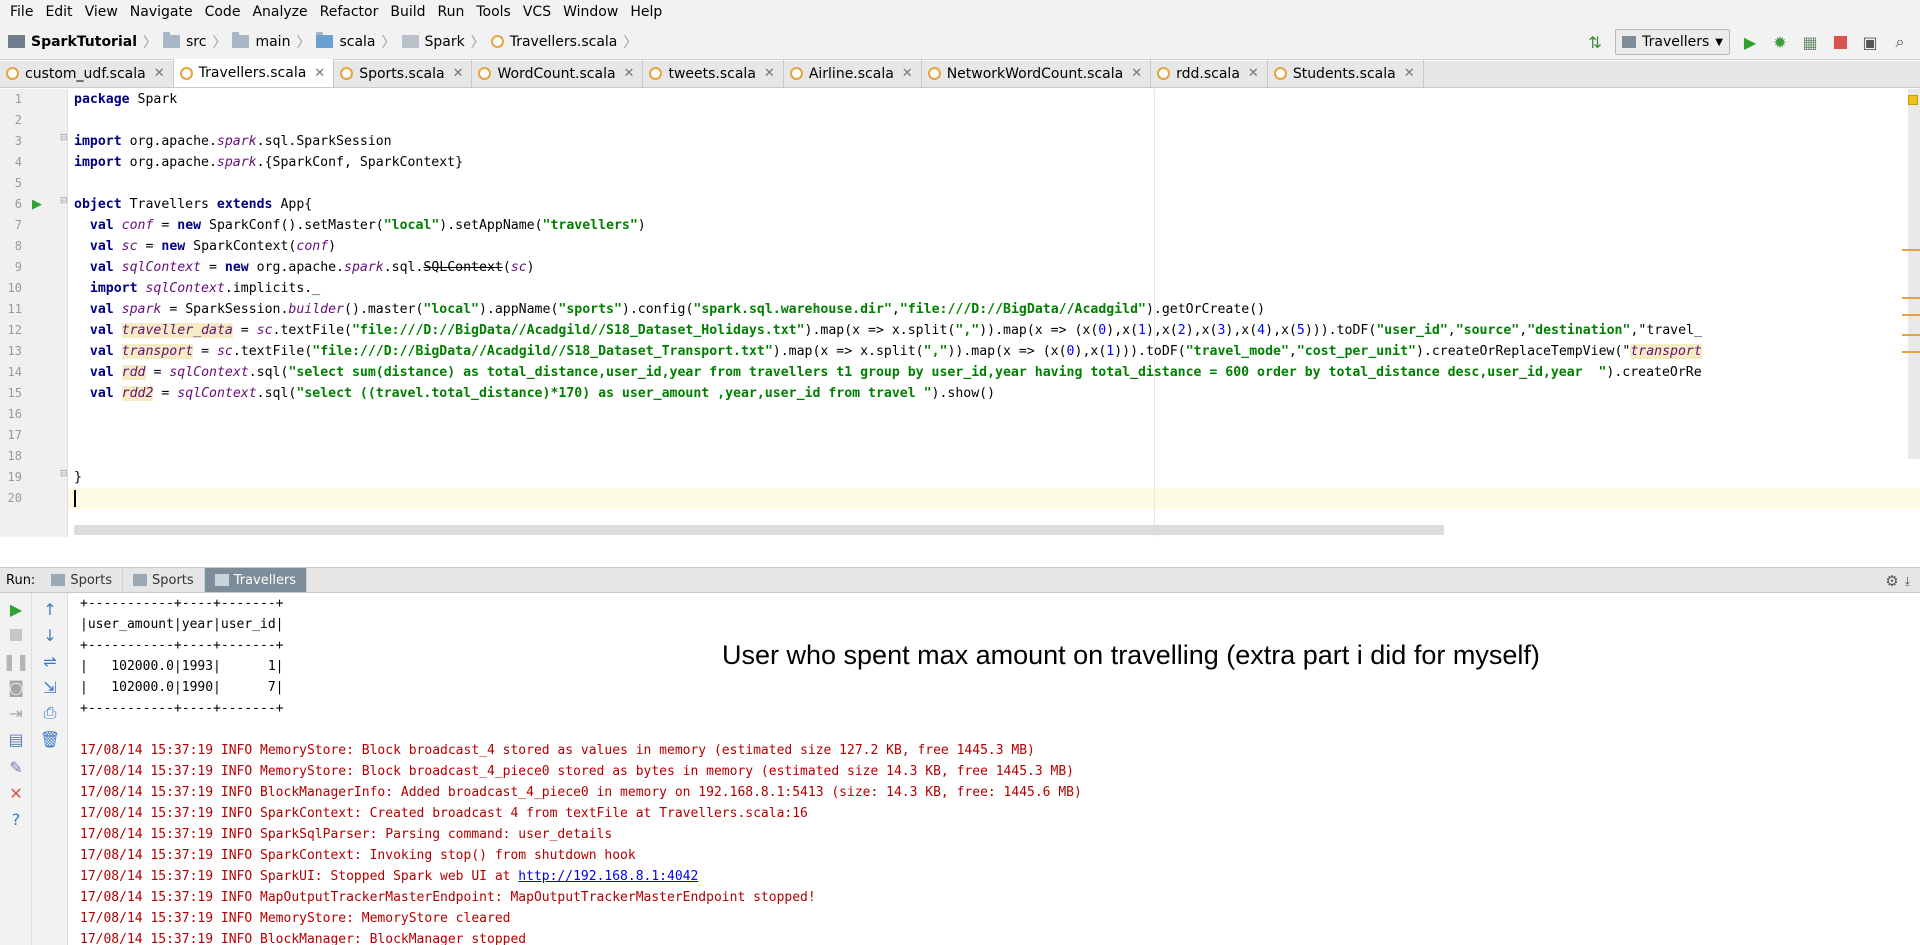 The height and width of the screenshot is (945, 1920). I want to click on run-configuration-select: Travellers ▼, so click(1672, 42).